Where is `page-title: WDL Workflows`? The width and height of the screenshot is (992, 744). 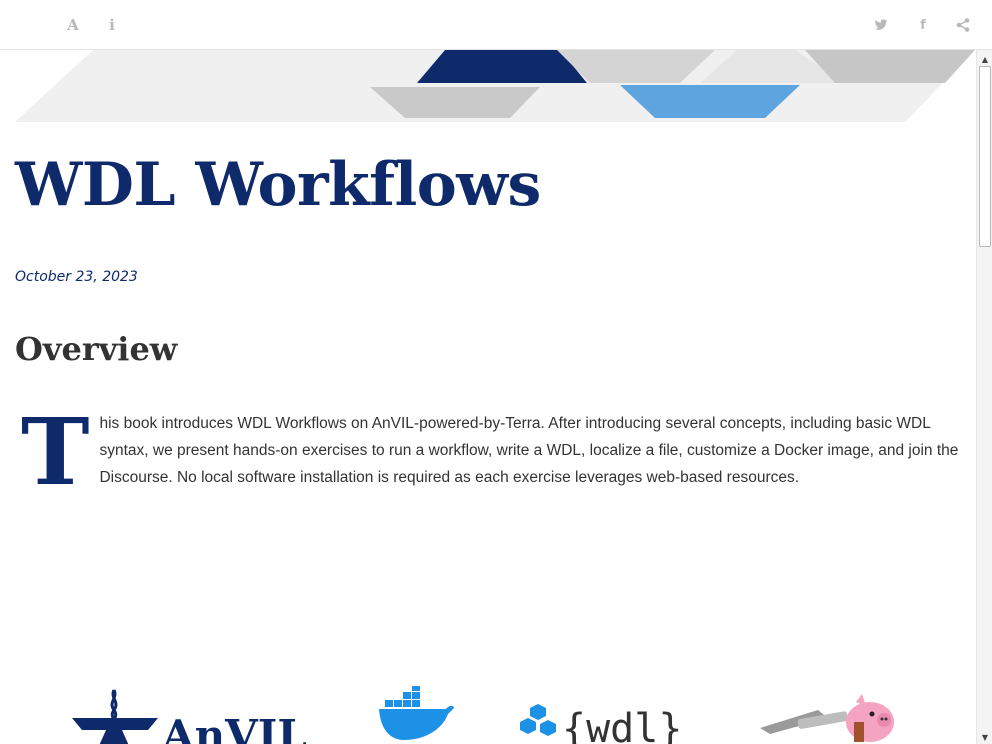 page-title: WDL Workflows is located at coordinates (278, 185).